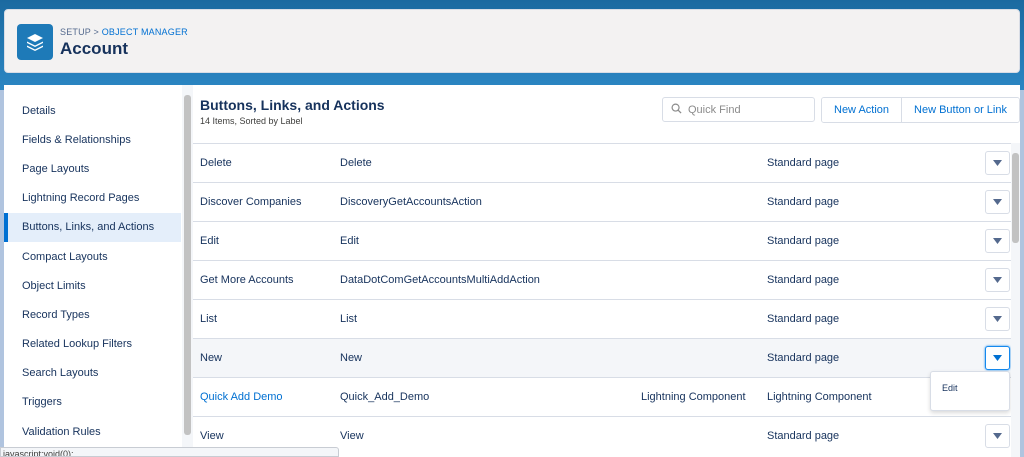  What do you see at coordinates (349, 241) in the screenshot?
I see `row-name: Edit` at bounding box center [349, 241].